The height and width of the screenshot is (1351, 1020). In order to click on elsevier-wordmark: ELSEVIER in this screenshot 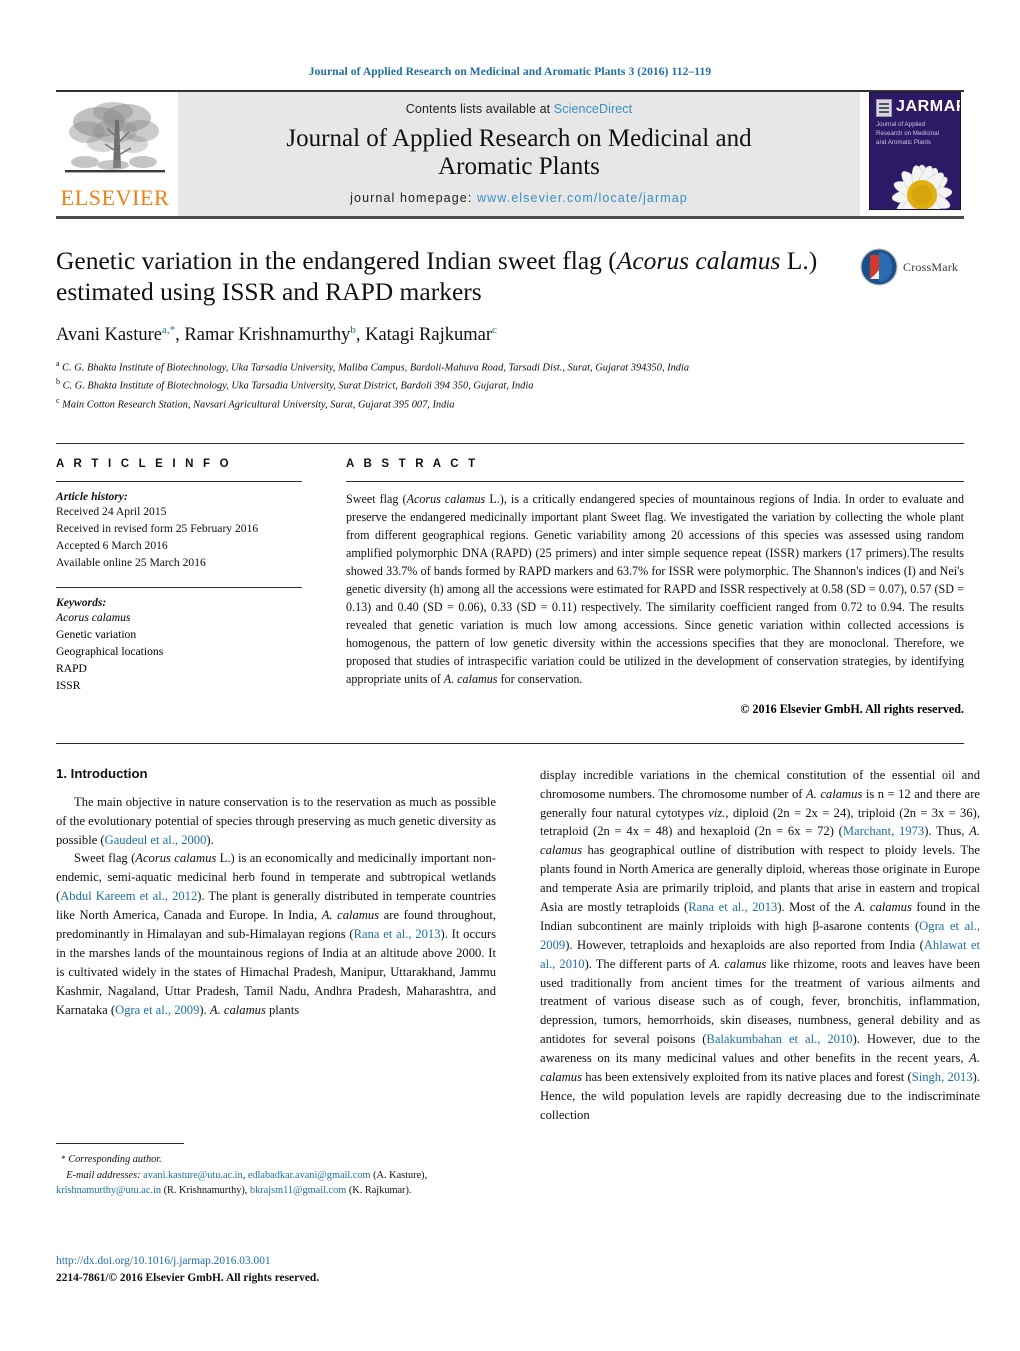, I will do `click(115, 197)`.